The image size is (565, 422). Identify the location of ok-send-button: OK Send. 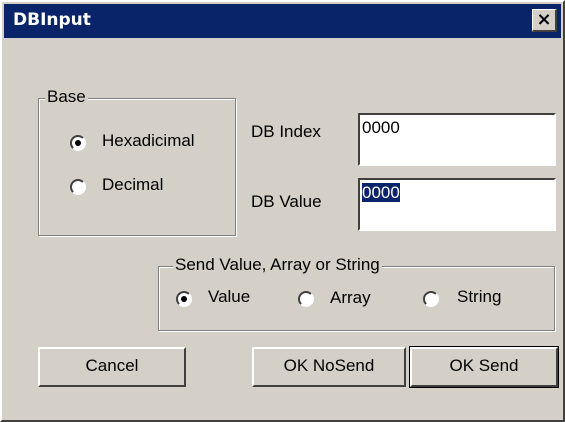
(484, 367).